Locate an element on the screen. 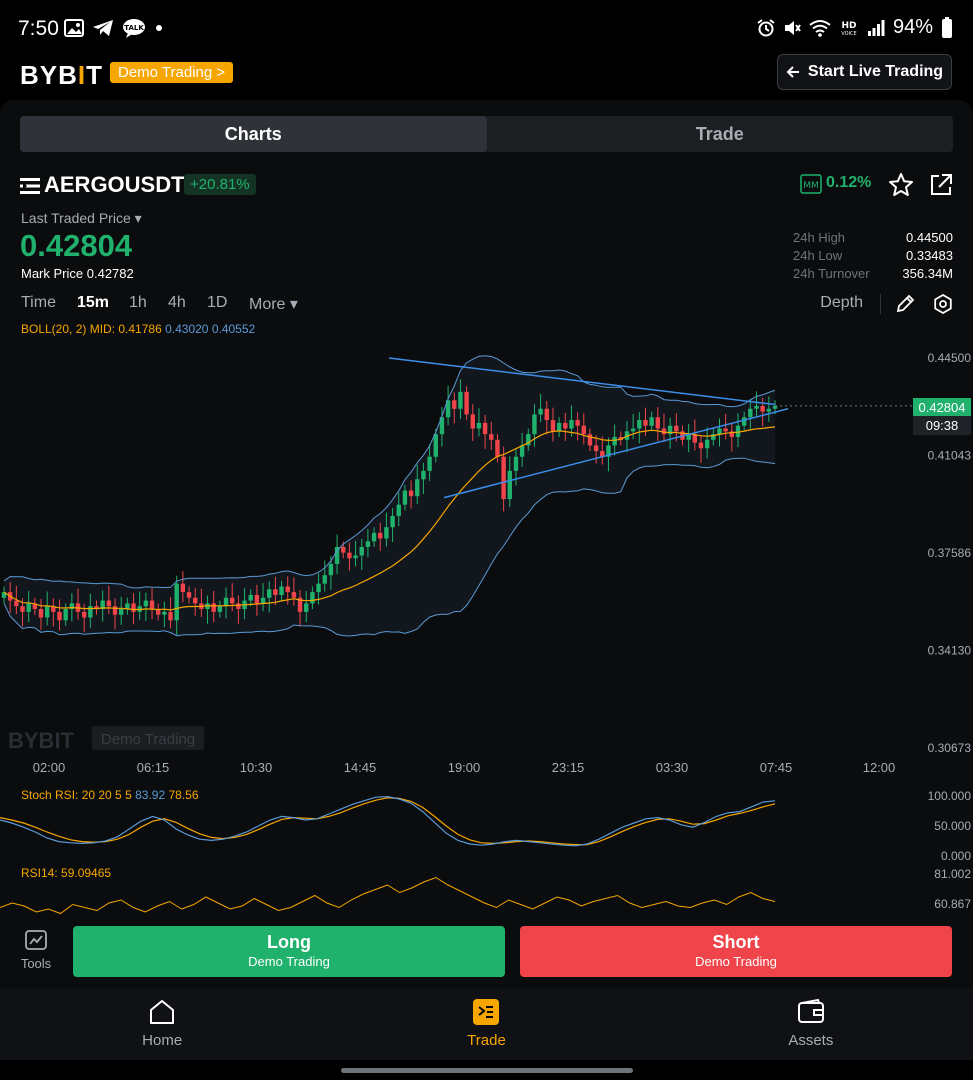 This screenshot has height=1080, width=973. battery-icon is located at coordinates (947, 27).